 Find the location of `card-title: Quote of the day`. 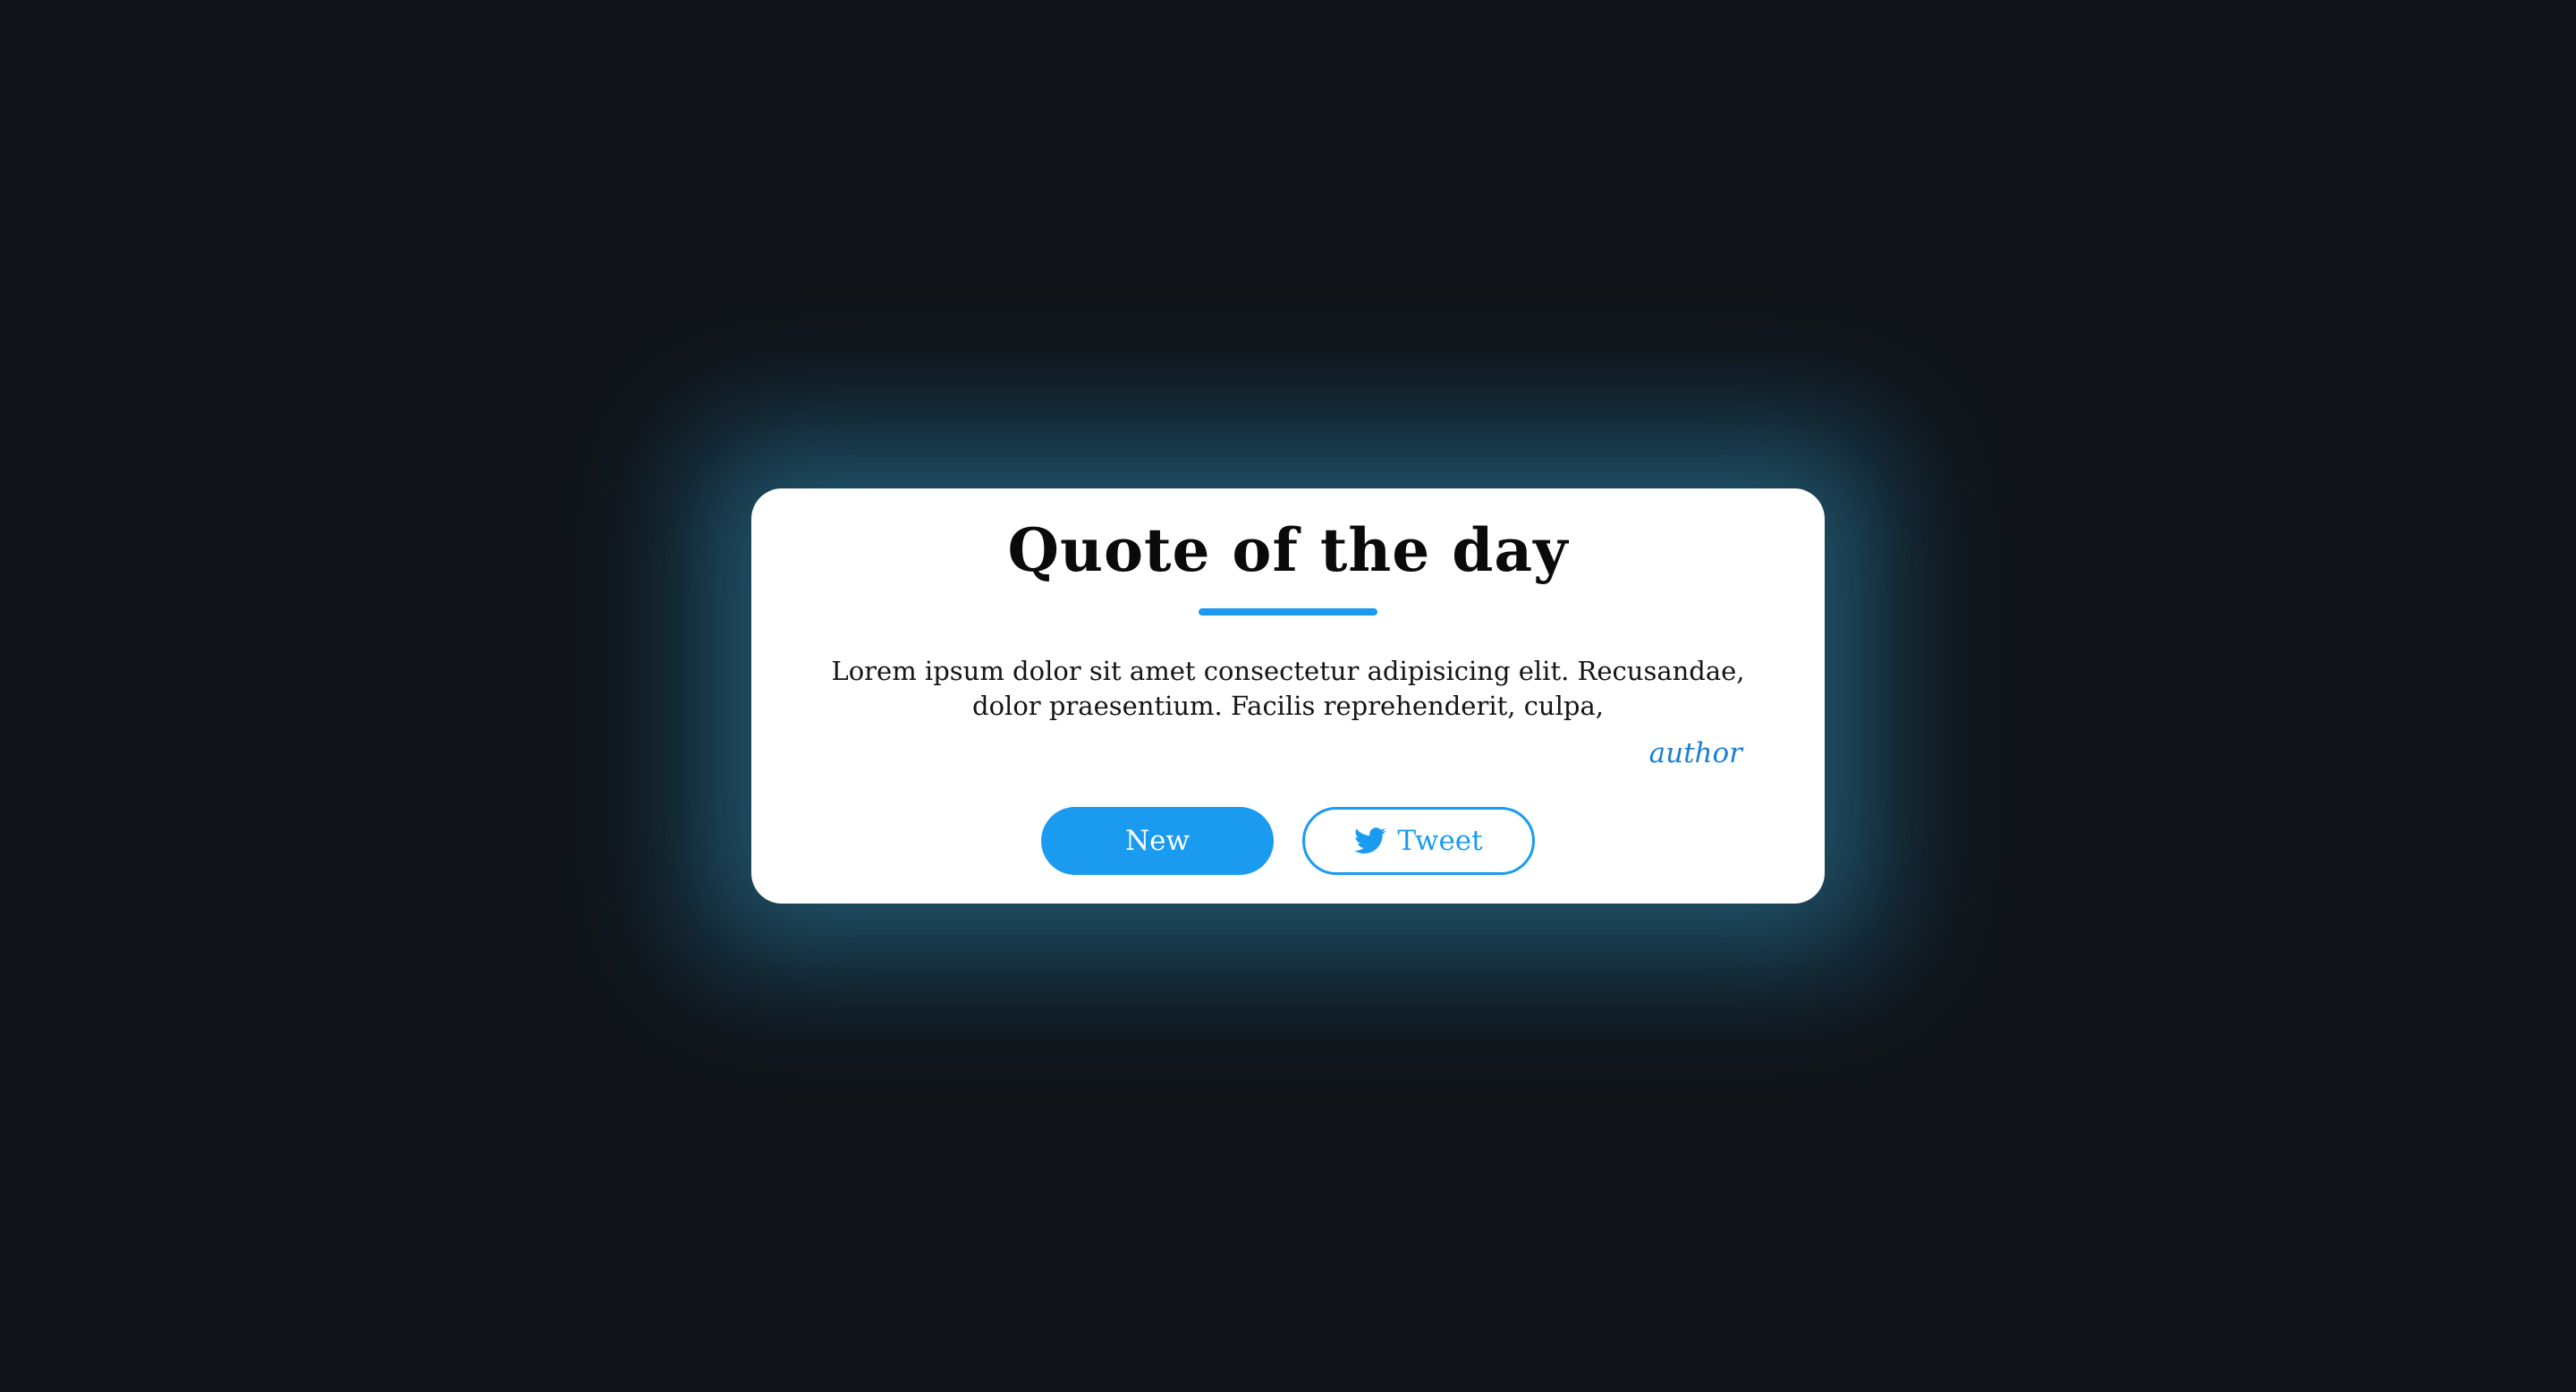

card-title: Quote of the day is located at coordinates (1288, 550).